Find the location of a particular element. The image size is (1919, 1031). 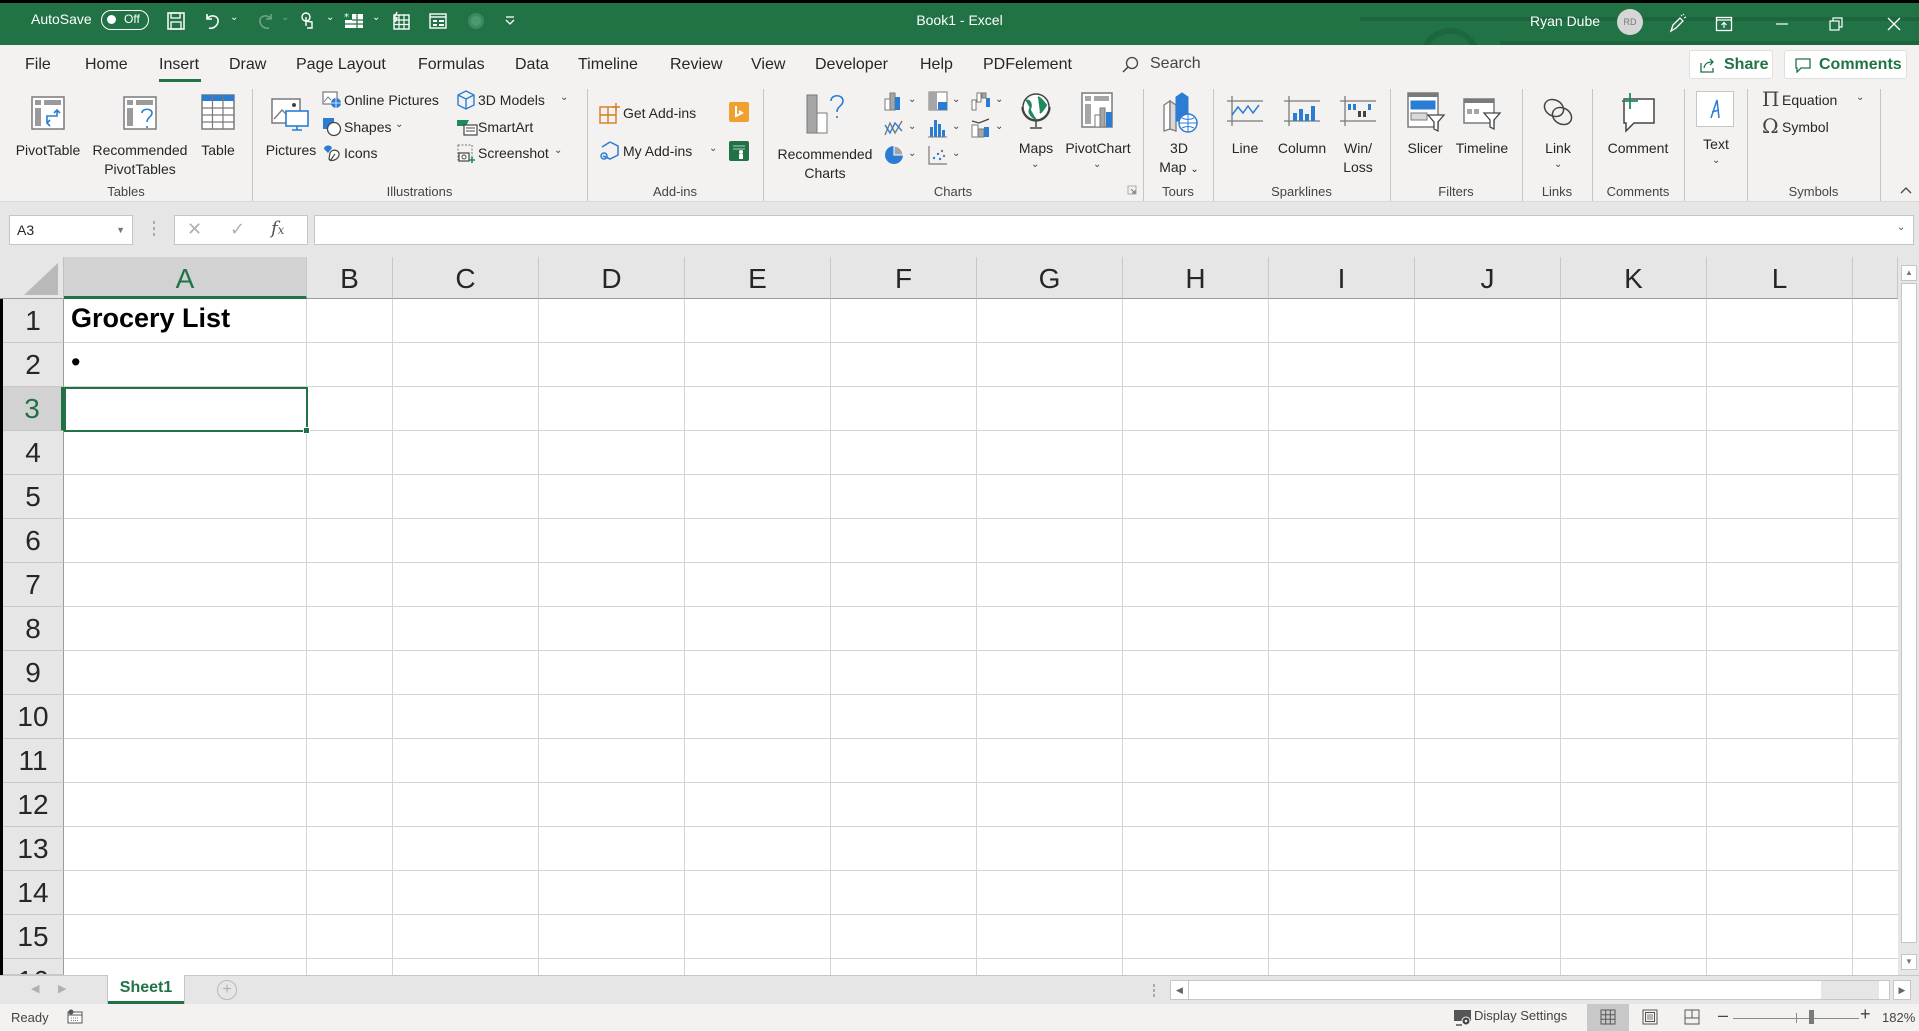

column-header-H: H is located at coordinates (1196, 278).